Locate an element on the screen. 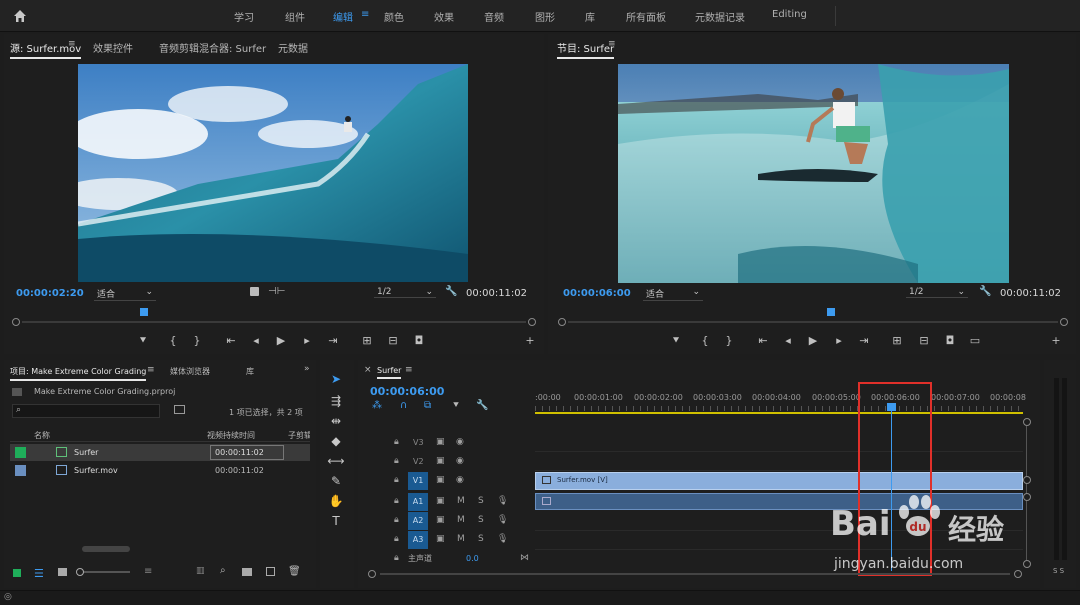 The width and height of the screenshot is (1080, 605). source-resolution-dropdown: 1/2 ⌄ is located at coordinates (405, 292).